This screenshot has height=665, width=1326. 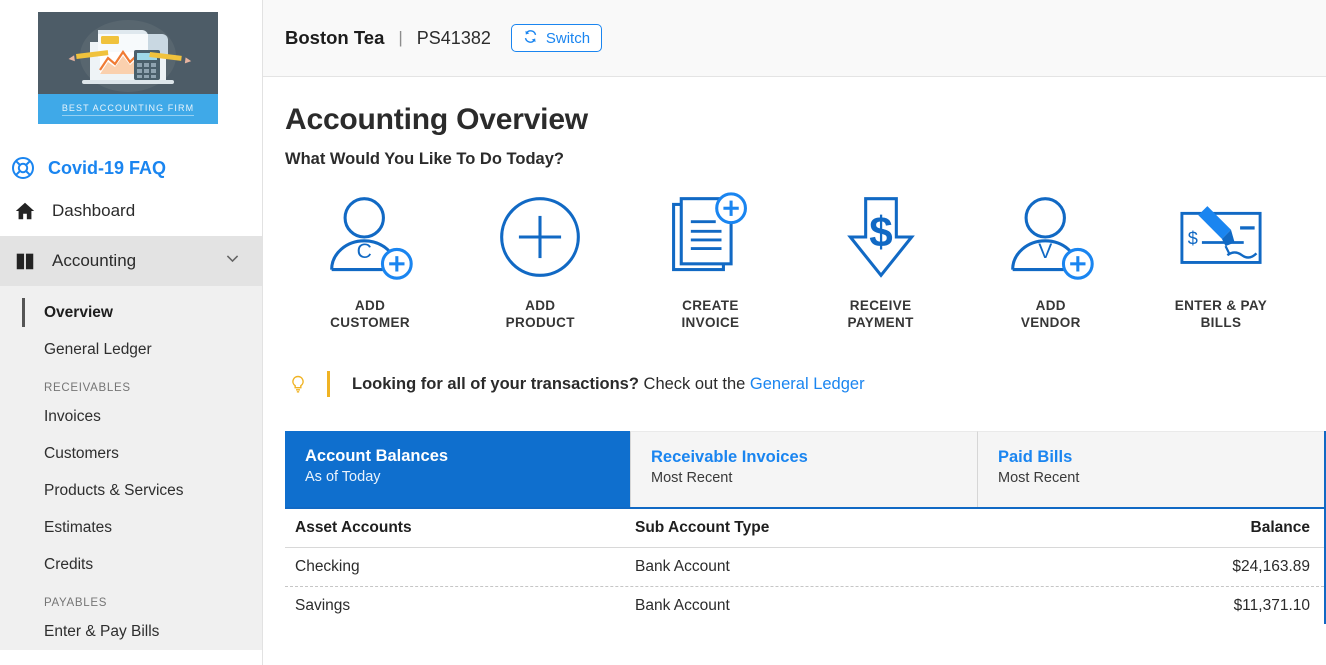 What do you see at coordinates (87, 388) in the screenshot?
I see `sidebar-group-heading-receivables: RECEIVABLES` at bounding box center [87, 388].